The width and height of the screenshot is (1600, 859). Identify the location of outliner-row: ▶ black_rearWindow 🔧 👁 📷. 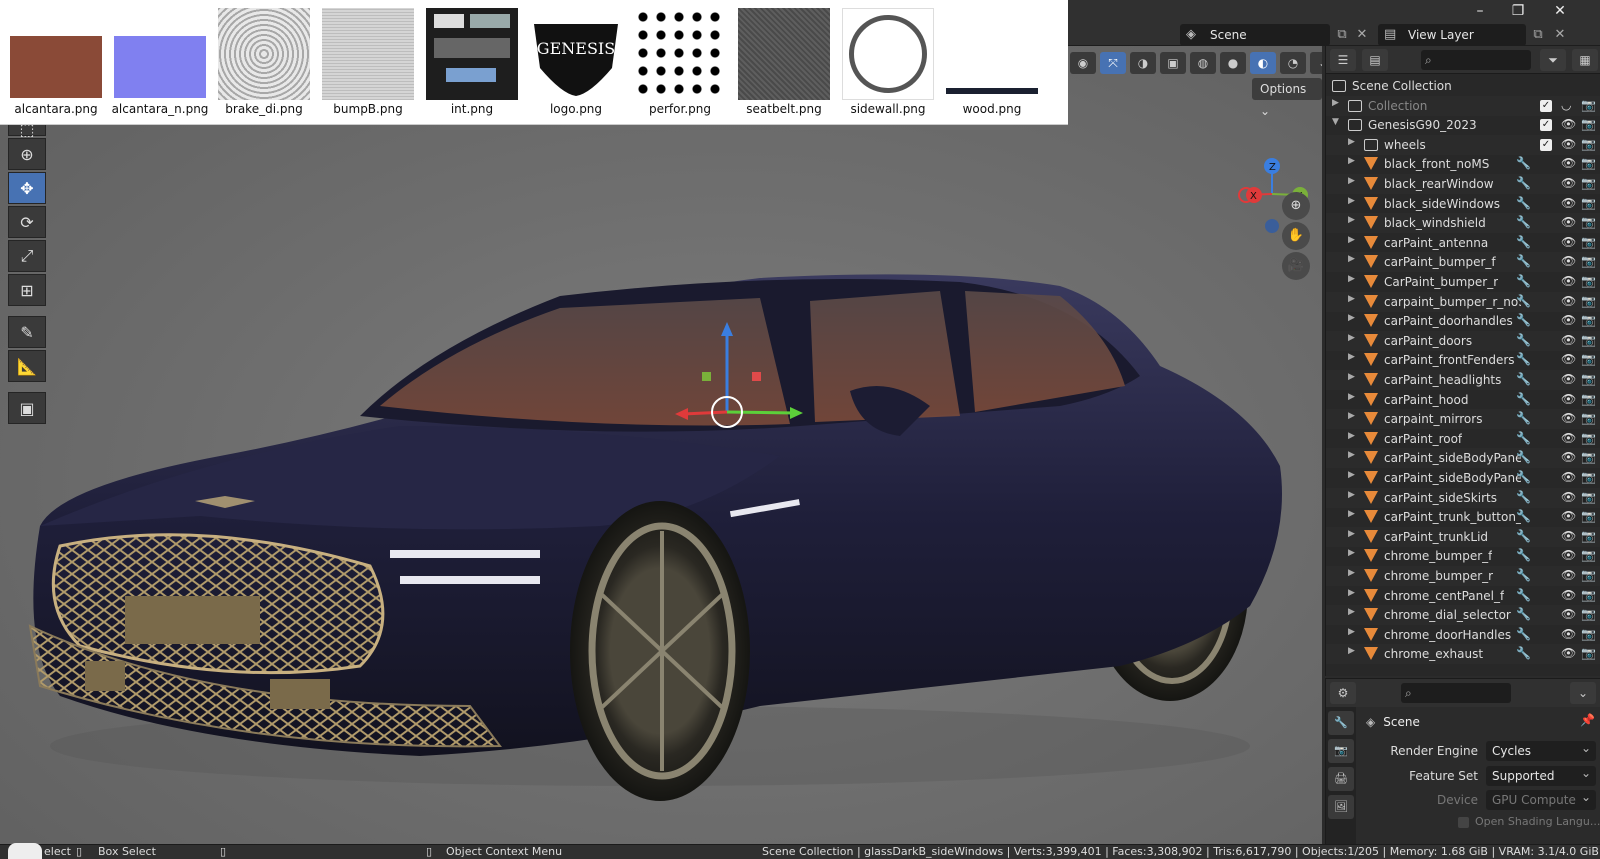
(1463, 184).